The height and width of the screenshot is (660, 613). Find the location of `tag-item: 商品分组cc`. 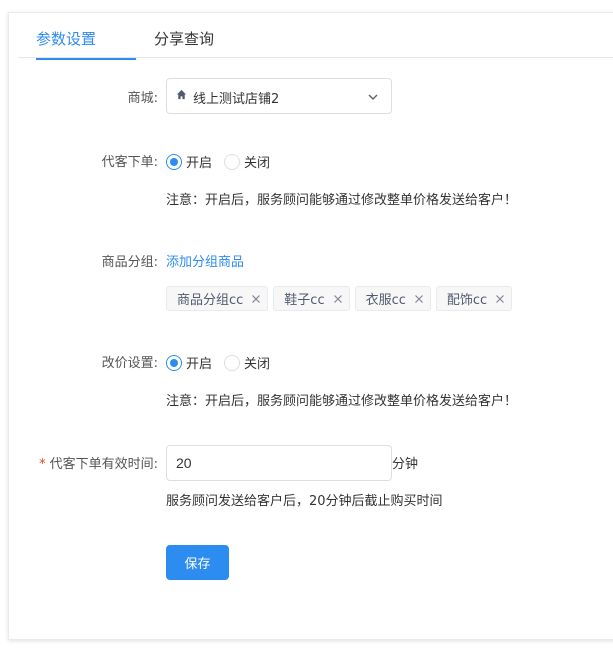

tag-item: 商品分组cc is located at coordinates (217, 298).